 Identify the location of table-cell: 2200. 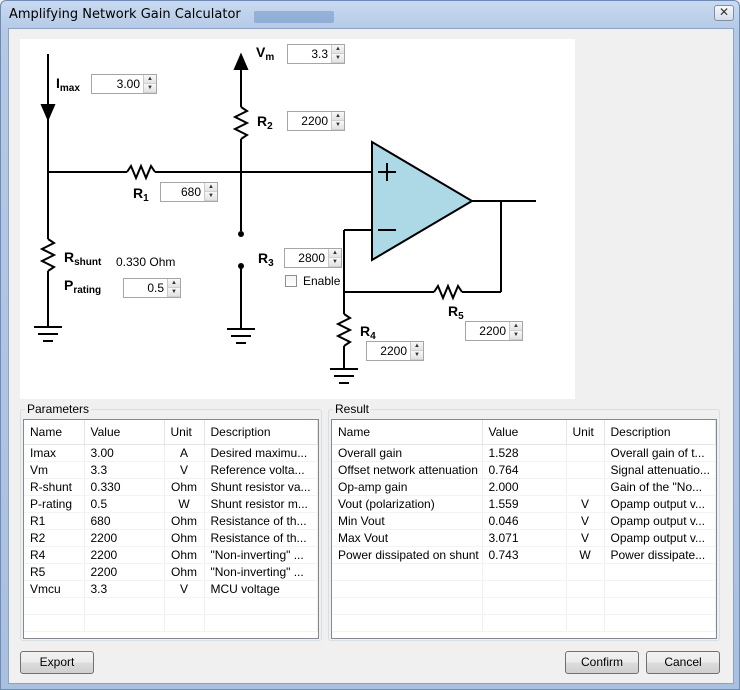
(124, 572).